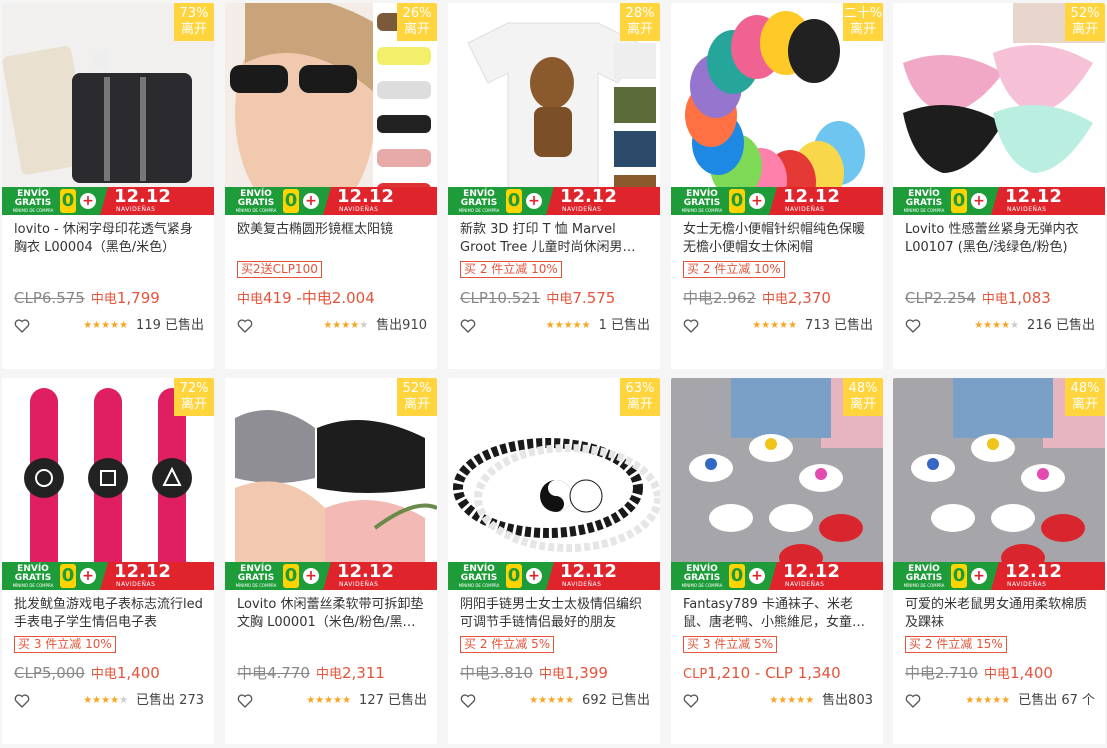 This screenshot has height=748, width=1107. I want to click on product-title: 欧美复古椭圆形镜框太阳镜, so click(332, 239).